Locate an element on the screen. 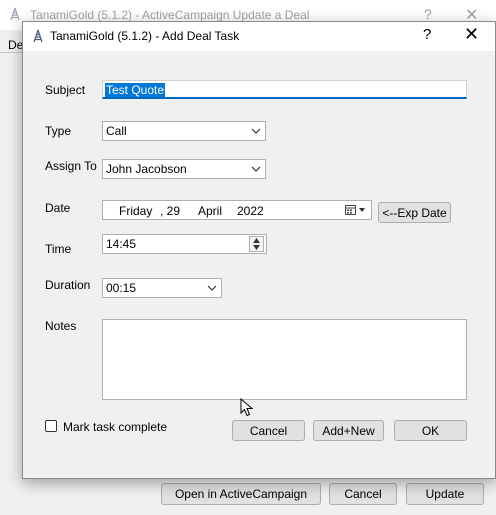 Image resolution: width=496 pixels, height=515 pixels. type-value: Call is located at coordinates (116, 131).